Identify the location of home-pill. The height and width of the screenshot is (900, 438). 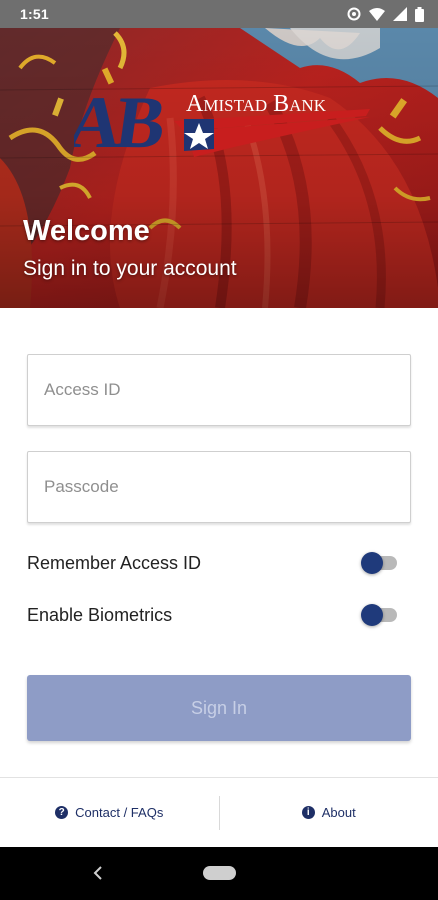
(219, 873).